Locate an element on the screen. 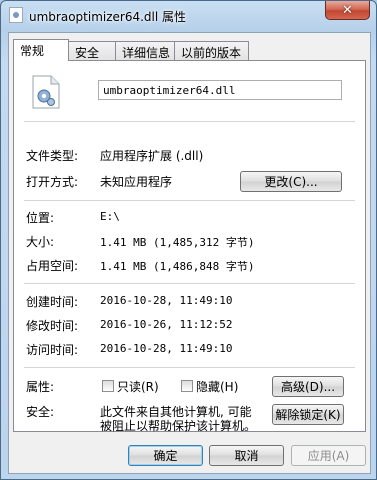 The image size is (377, 480). window-title: umbraoptimizer64.dll 属性 is located at coordinates (108, 17).